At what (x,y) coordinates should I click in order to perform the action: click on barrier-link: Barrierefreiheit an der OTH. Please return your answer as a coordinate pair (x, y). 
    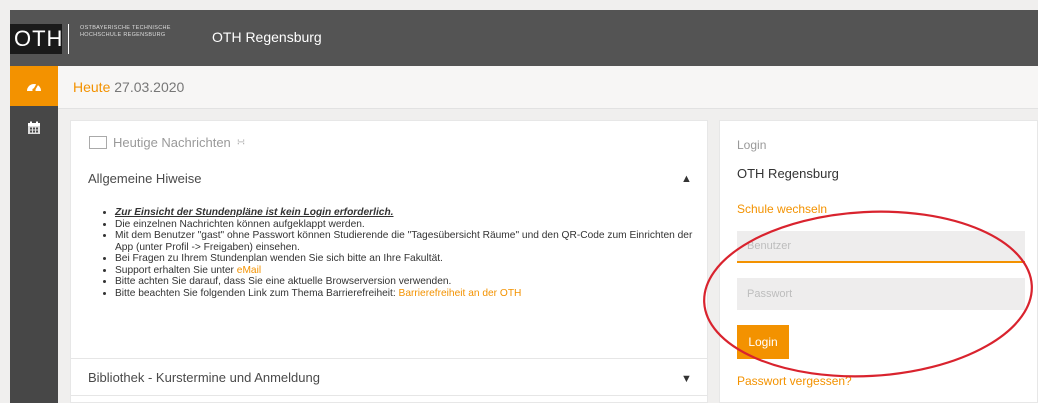
    Looking at the image, I should click on (460, 293).